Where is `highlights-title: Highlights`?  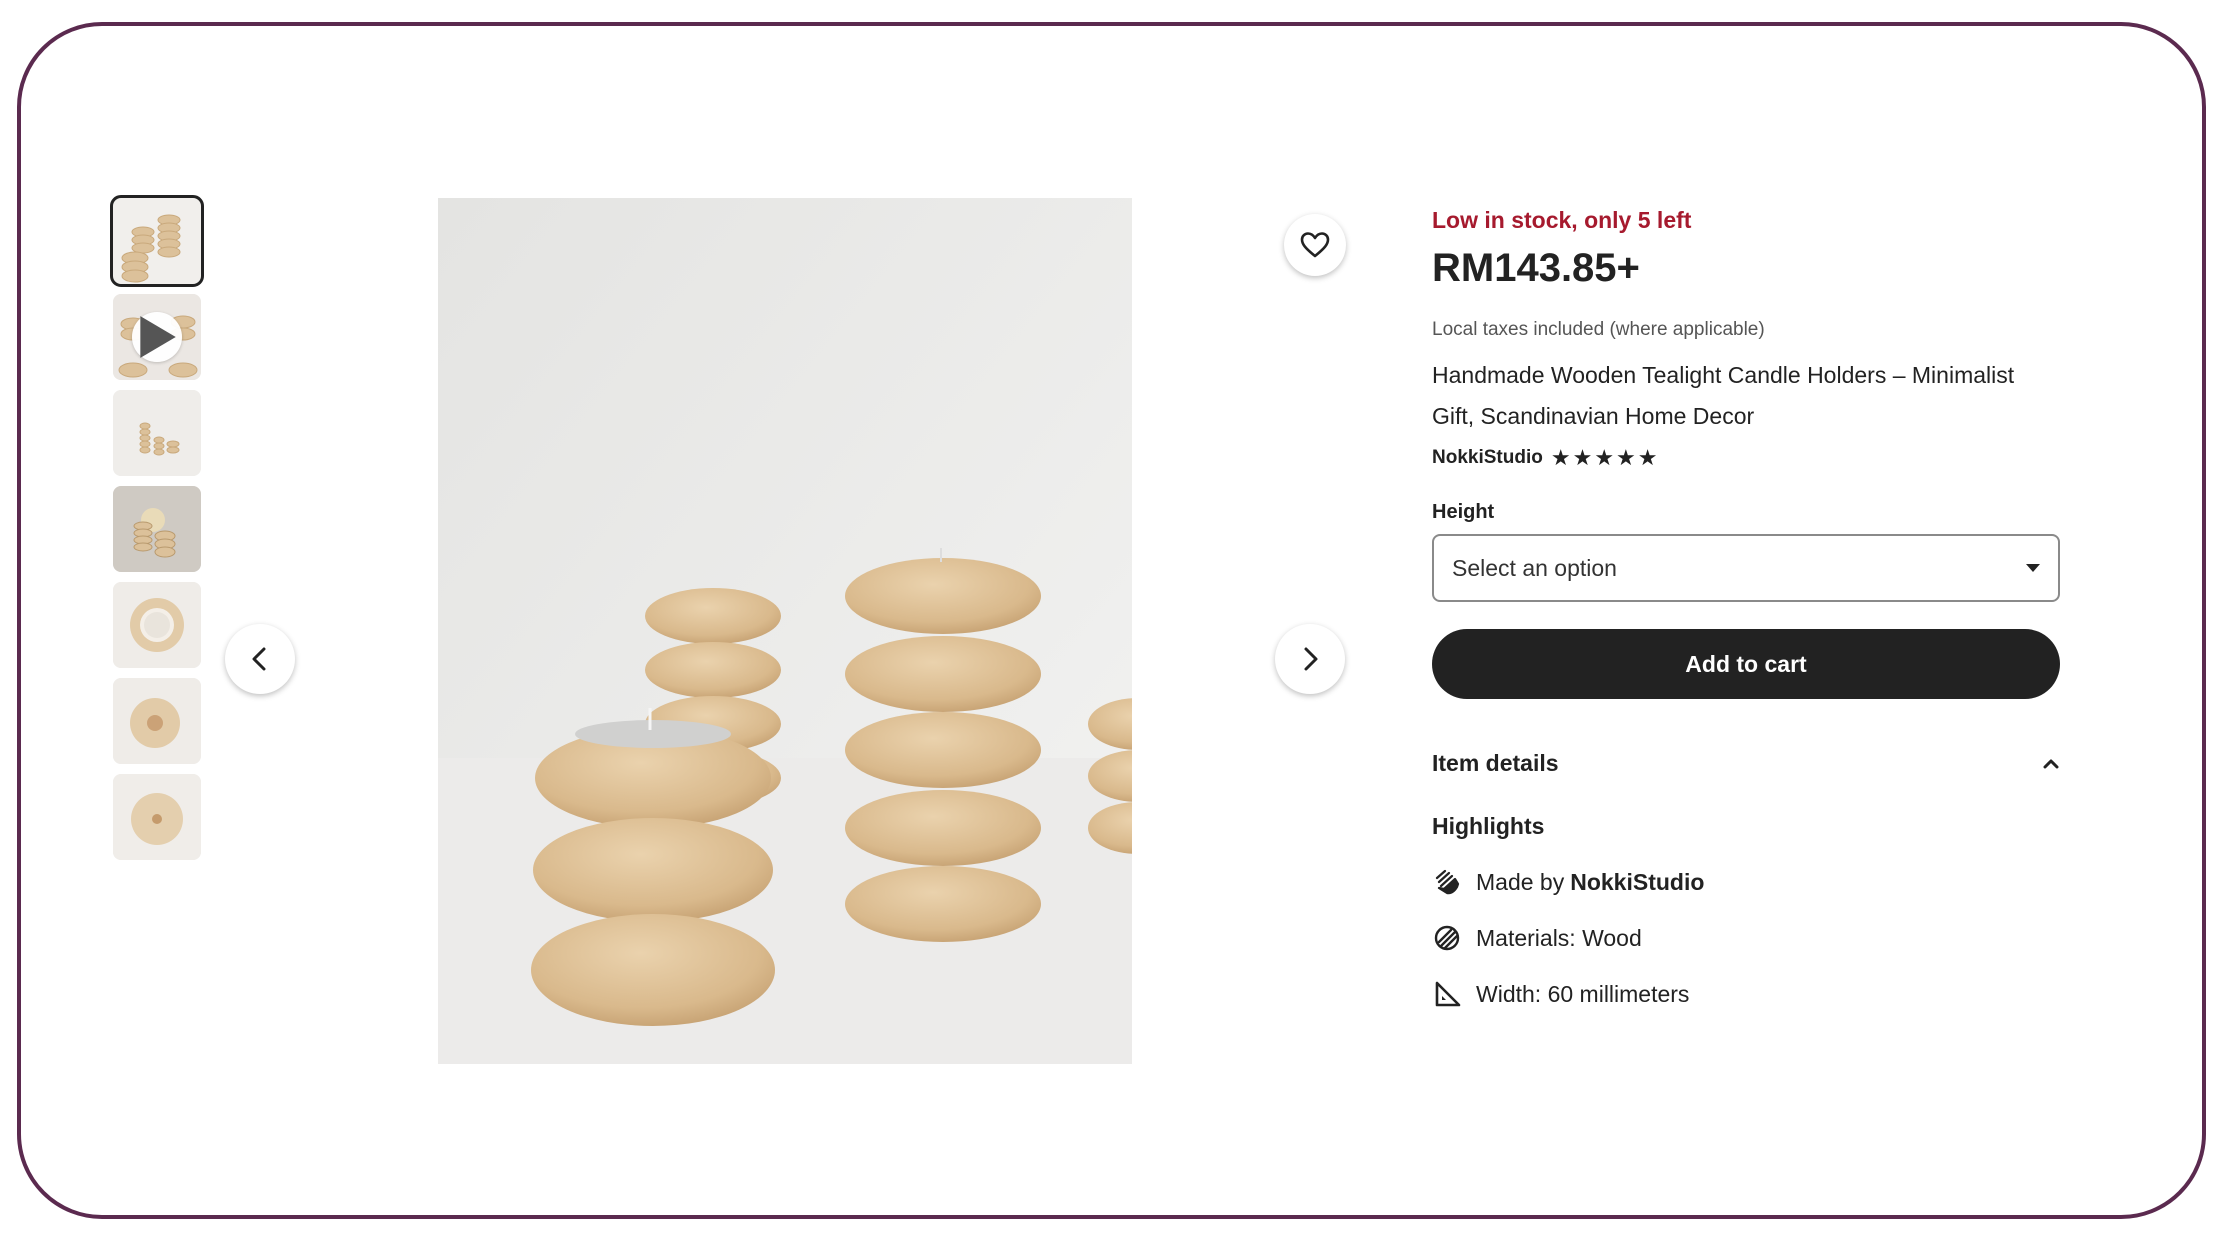
highlights-title: Highlights is located at coordinates (1488, 826).